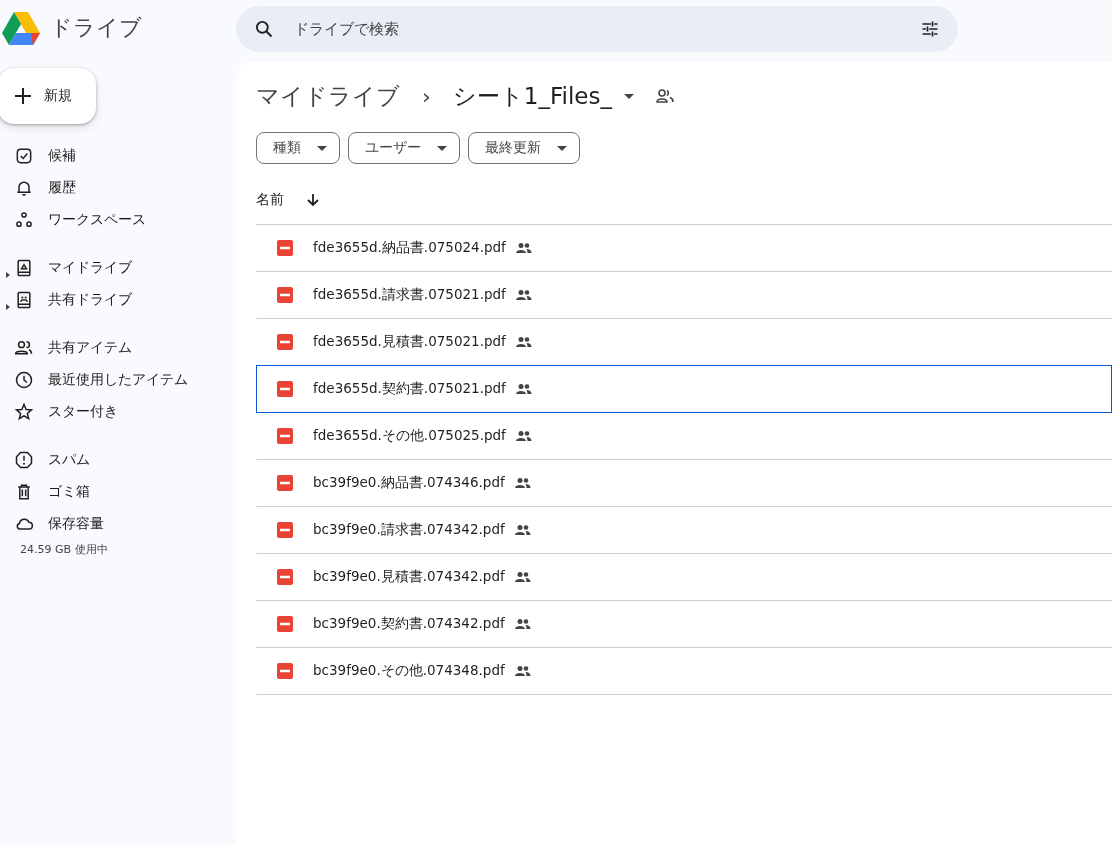 The width and height of the screenshot is (1112, 845). Describe the element at coordinates (64, 549) in the screenshot. I see `storage-usage: 24.59 GB 使用中` at that location.